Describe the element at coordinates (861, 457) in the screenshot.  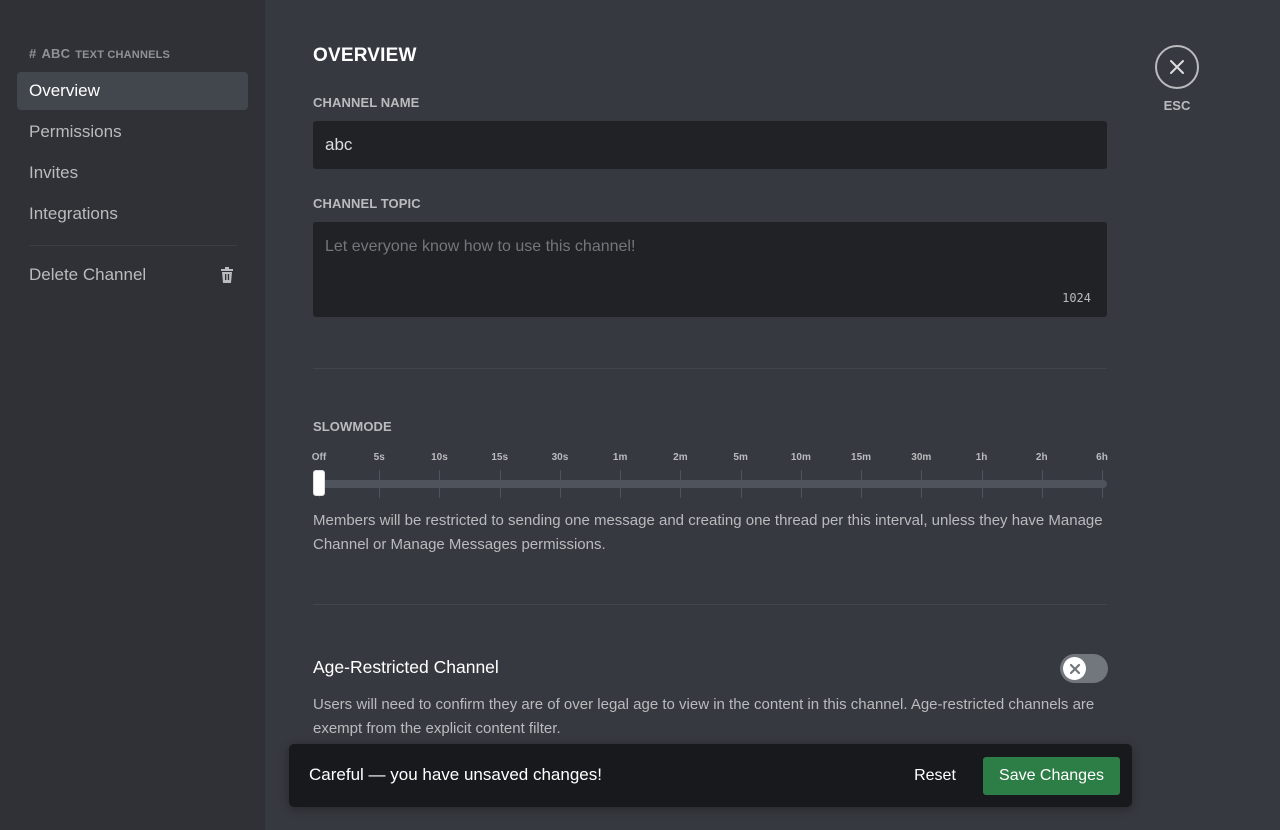
I see `slowmode-tick-label: 15m` at that location.